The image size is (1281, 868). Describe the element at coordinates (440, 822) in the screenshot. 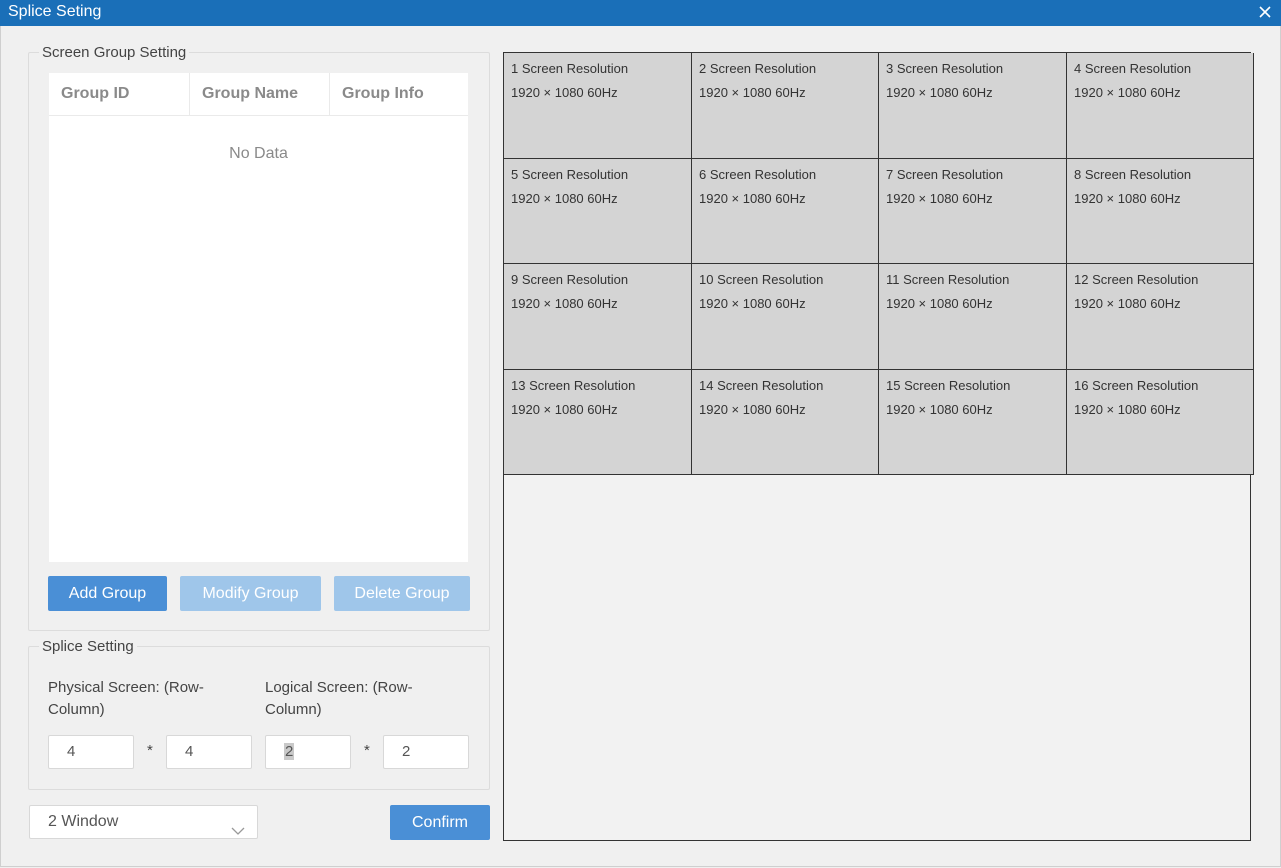

I see `confirm-button: Confirm` at that location.